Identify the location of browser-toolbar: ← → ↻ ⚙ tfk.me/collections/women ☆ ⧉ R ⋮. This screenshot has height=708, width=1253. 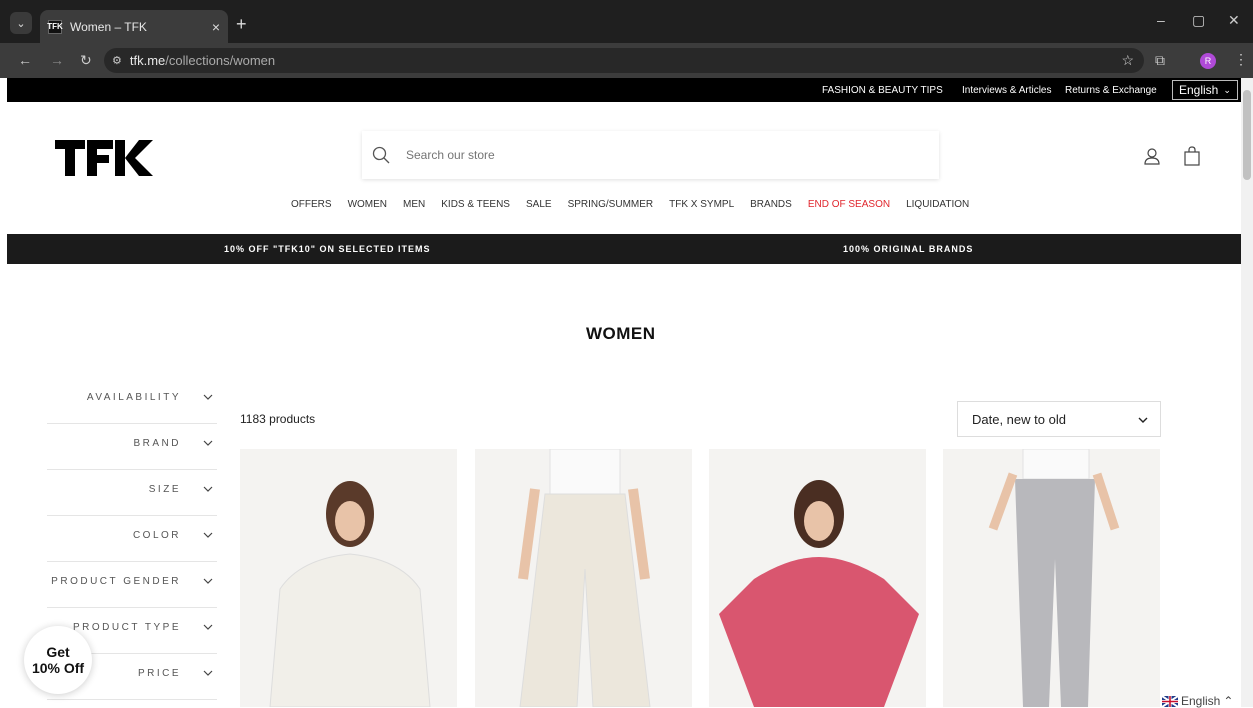
(626, 60).